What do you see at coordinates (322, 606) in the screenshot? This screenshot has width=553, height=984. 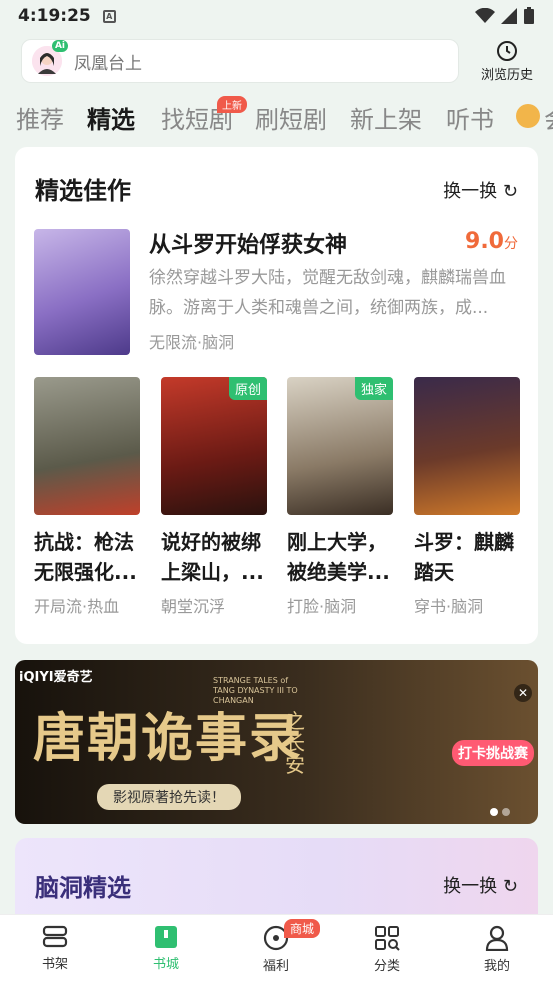 I see `book-tags: 打脸·脑洞` at bounding box center [322, 606].